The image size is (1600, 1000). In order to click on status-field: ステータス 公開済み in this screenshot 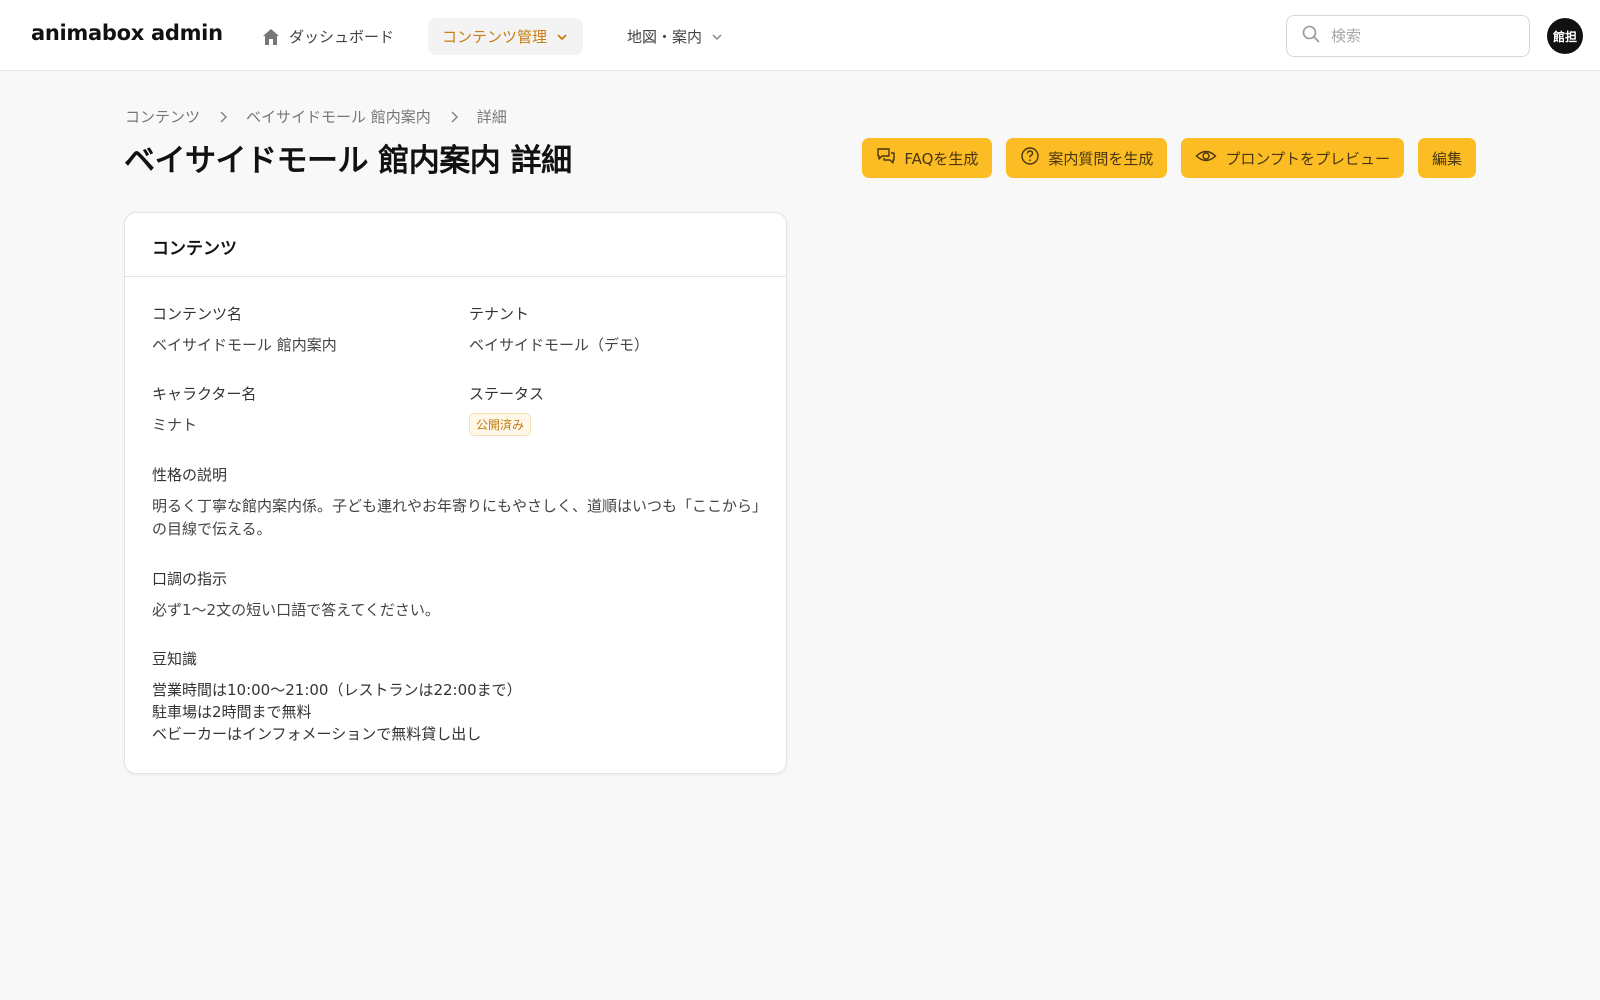, I will do `click(619, 409)`.